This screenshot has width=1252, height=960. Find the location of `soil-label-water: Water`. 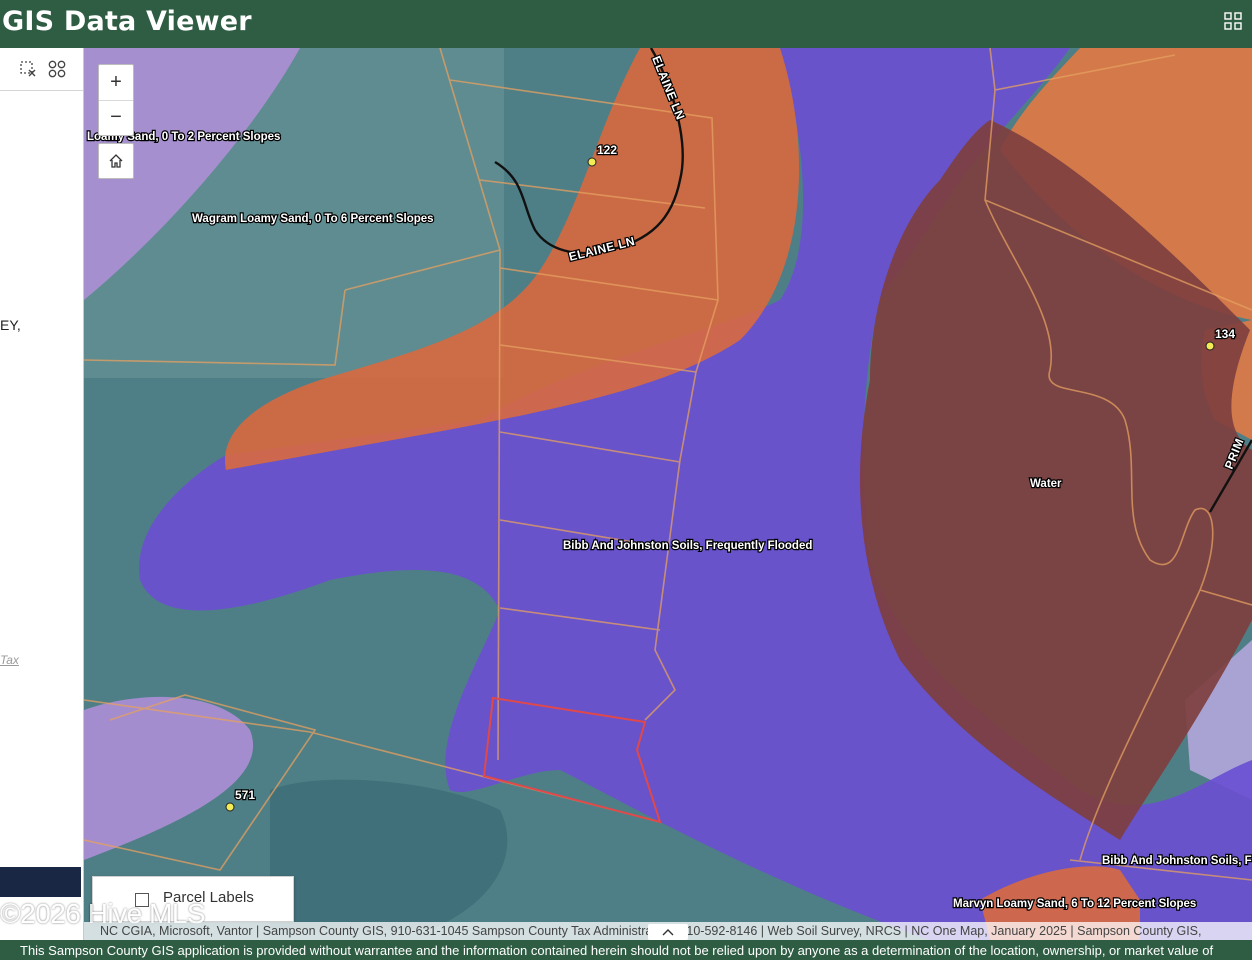

soil-label-water: Water is located at coordinates (1046, 484).